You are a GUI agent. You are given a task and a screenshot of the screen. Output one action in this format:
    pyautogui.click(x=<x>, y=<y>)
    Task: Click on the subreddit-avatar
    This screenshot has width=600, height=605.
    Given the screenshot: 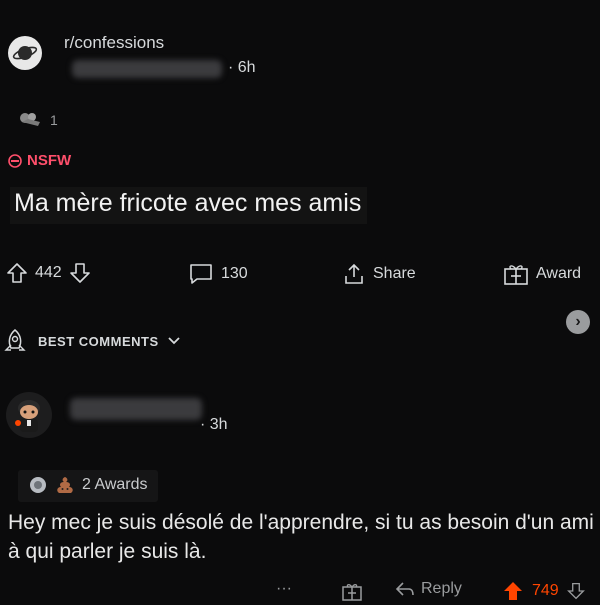 What is the action you would take?
    pyautogui.click(x=25, y=53)
    